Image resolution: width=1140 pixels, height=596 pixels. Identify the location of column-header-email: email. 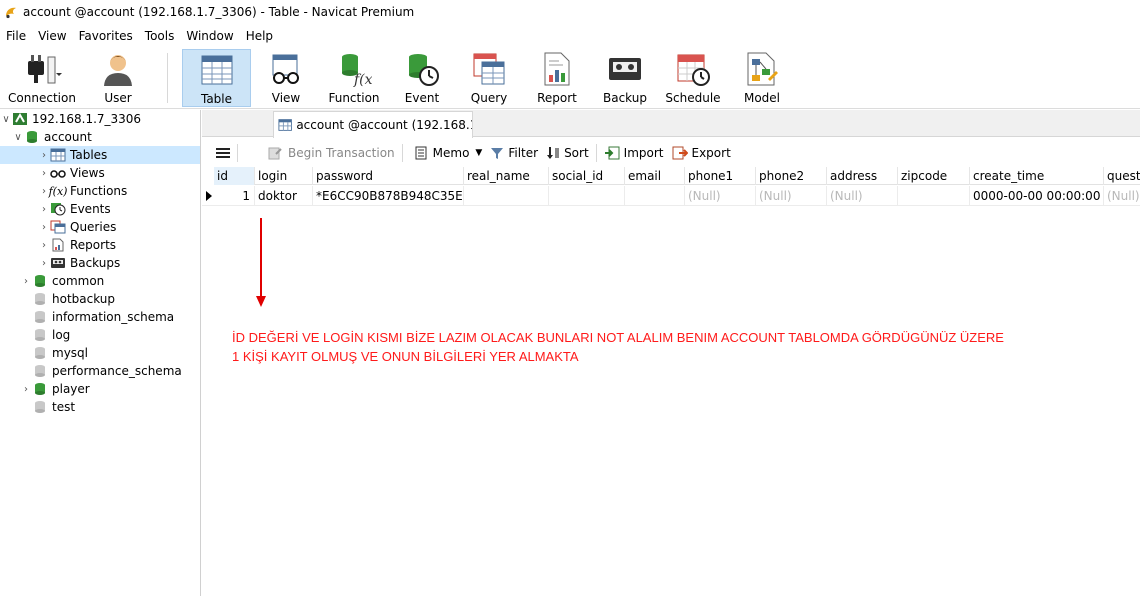
(655, 176).